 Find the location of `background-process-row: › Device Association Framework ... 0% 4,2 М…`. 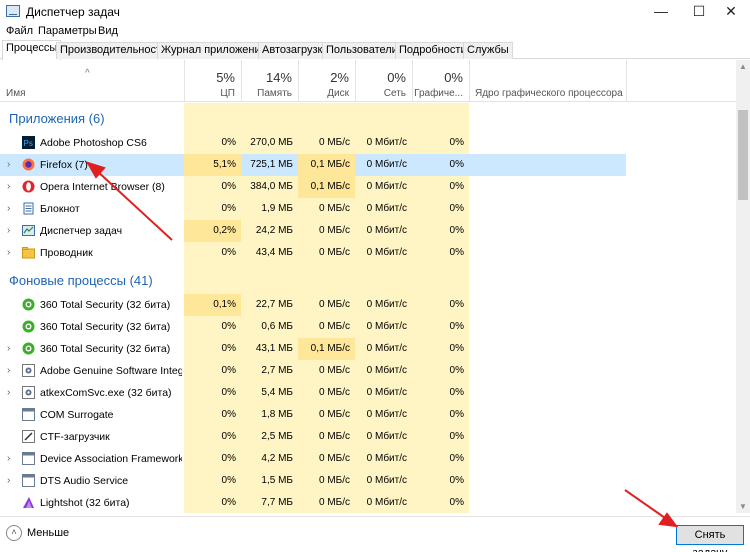

background-process-row: › Device Association Framework ... 0% 4,2 М… is located at coordinates (368, 459).